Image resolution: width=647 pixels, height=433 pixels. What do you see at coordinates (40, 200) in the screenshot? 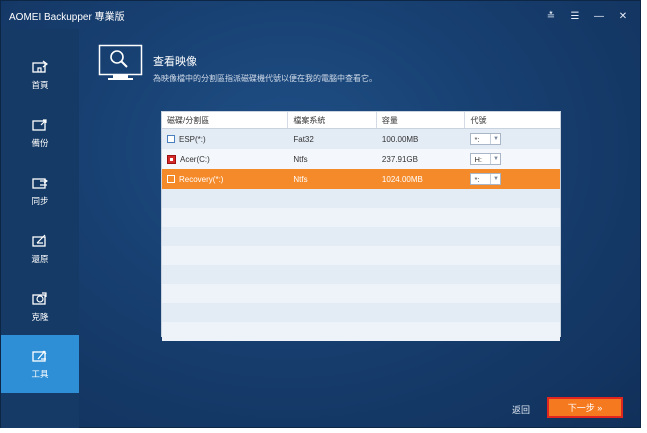
I see `sidebar-item-label: 同步` at bounding box center [40, 200].